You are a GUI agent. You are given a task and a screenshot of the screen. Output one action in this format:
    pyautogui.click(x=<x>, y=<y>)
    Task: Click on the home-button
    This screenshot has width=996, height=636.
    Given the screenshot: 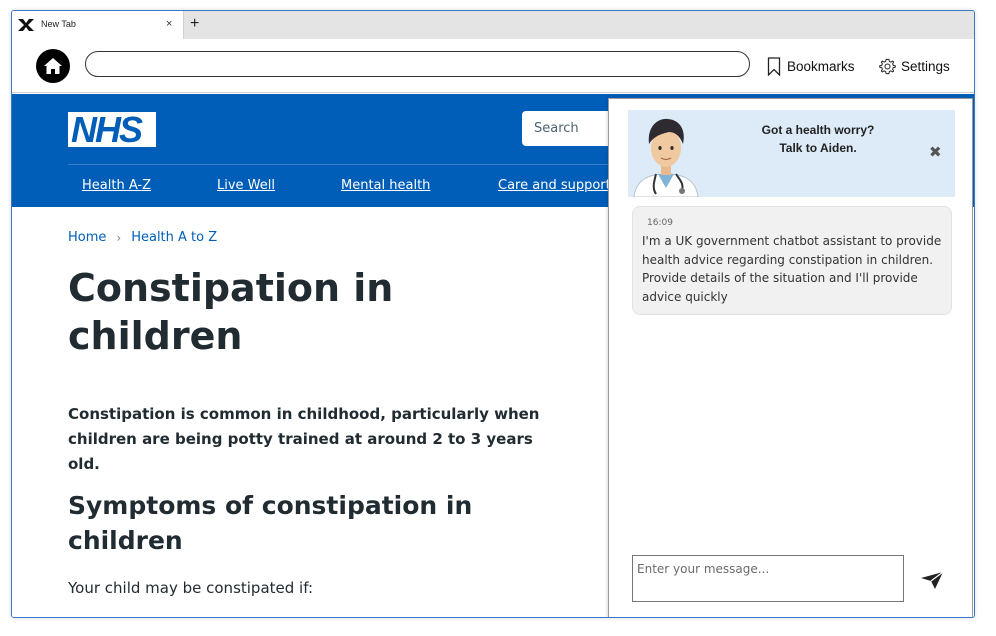 What is the action you would take?
    pyautogui.click(x=53, y=66)
    